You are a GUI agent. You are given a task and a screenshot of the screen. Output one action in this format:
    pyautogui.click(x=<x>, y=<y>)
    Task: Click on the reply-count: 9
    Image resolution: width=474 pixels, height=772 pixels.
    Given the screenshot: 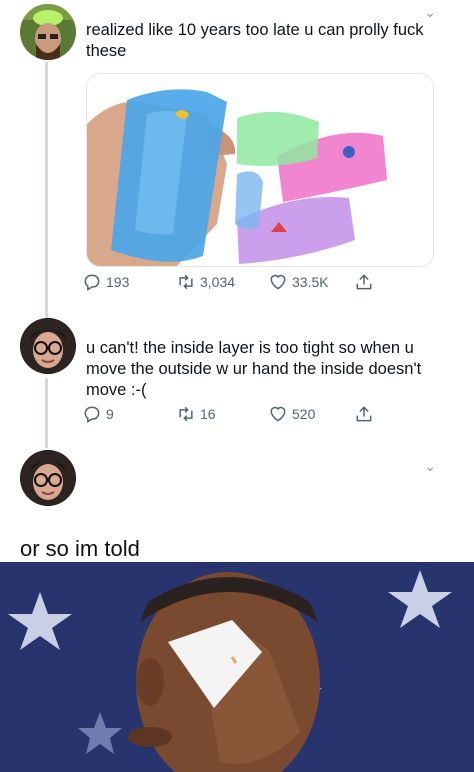 What is the action you would take?
    pyautogui.click(x=110, y=414)
    